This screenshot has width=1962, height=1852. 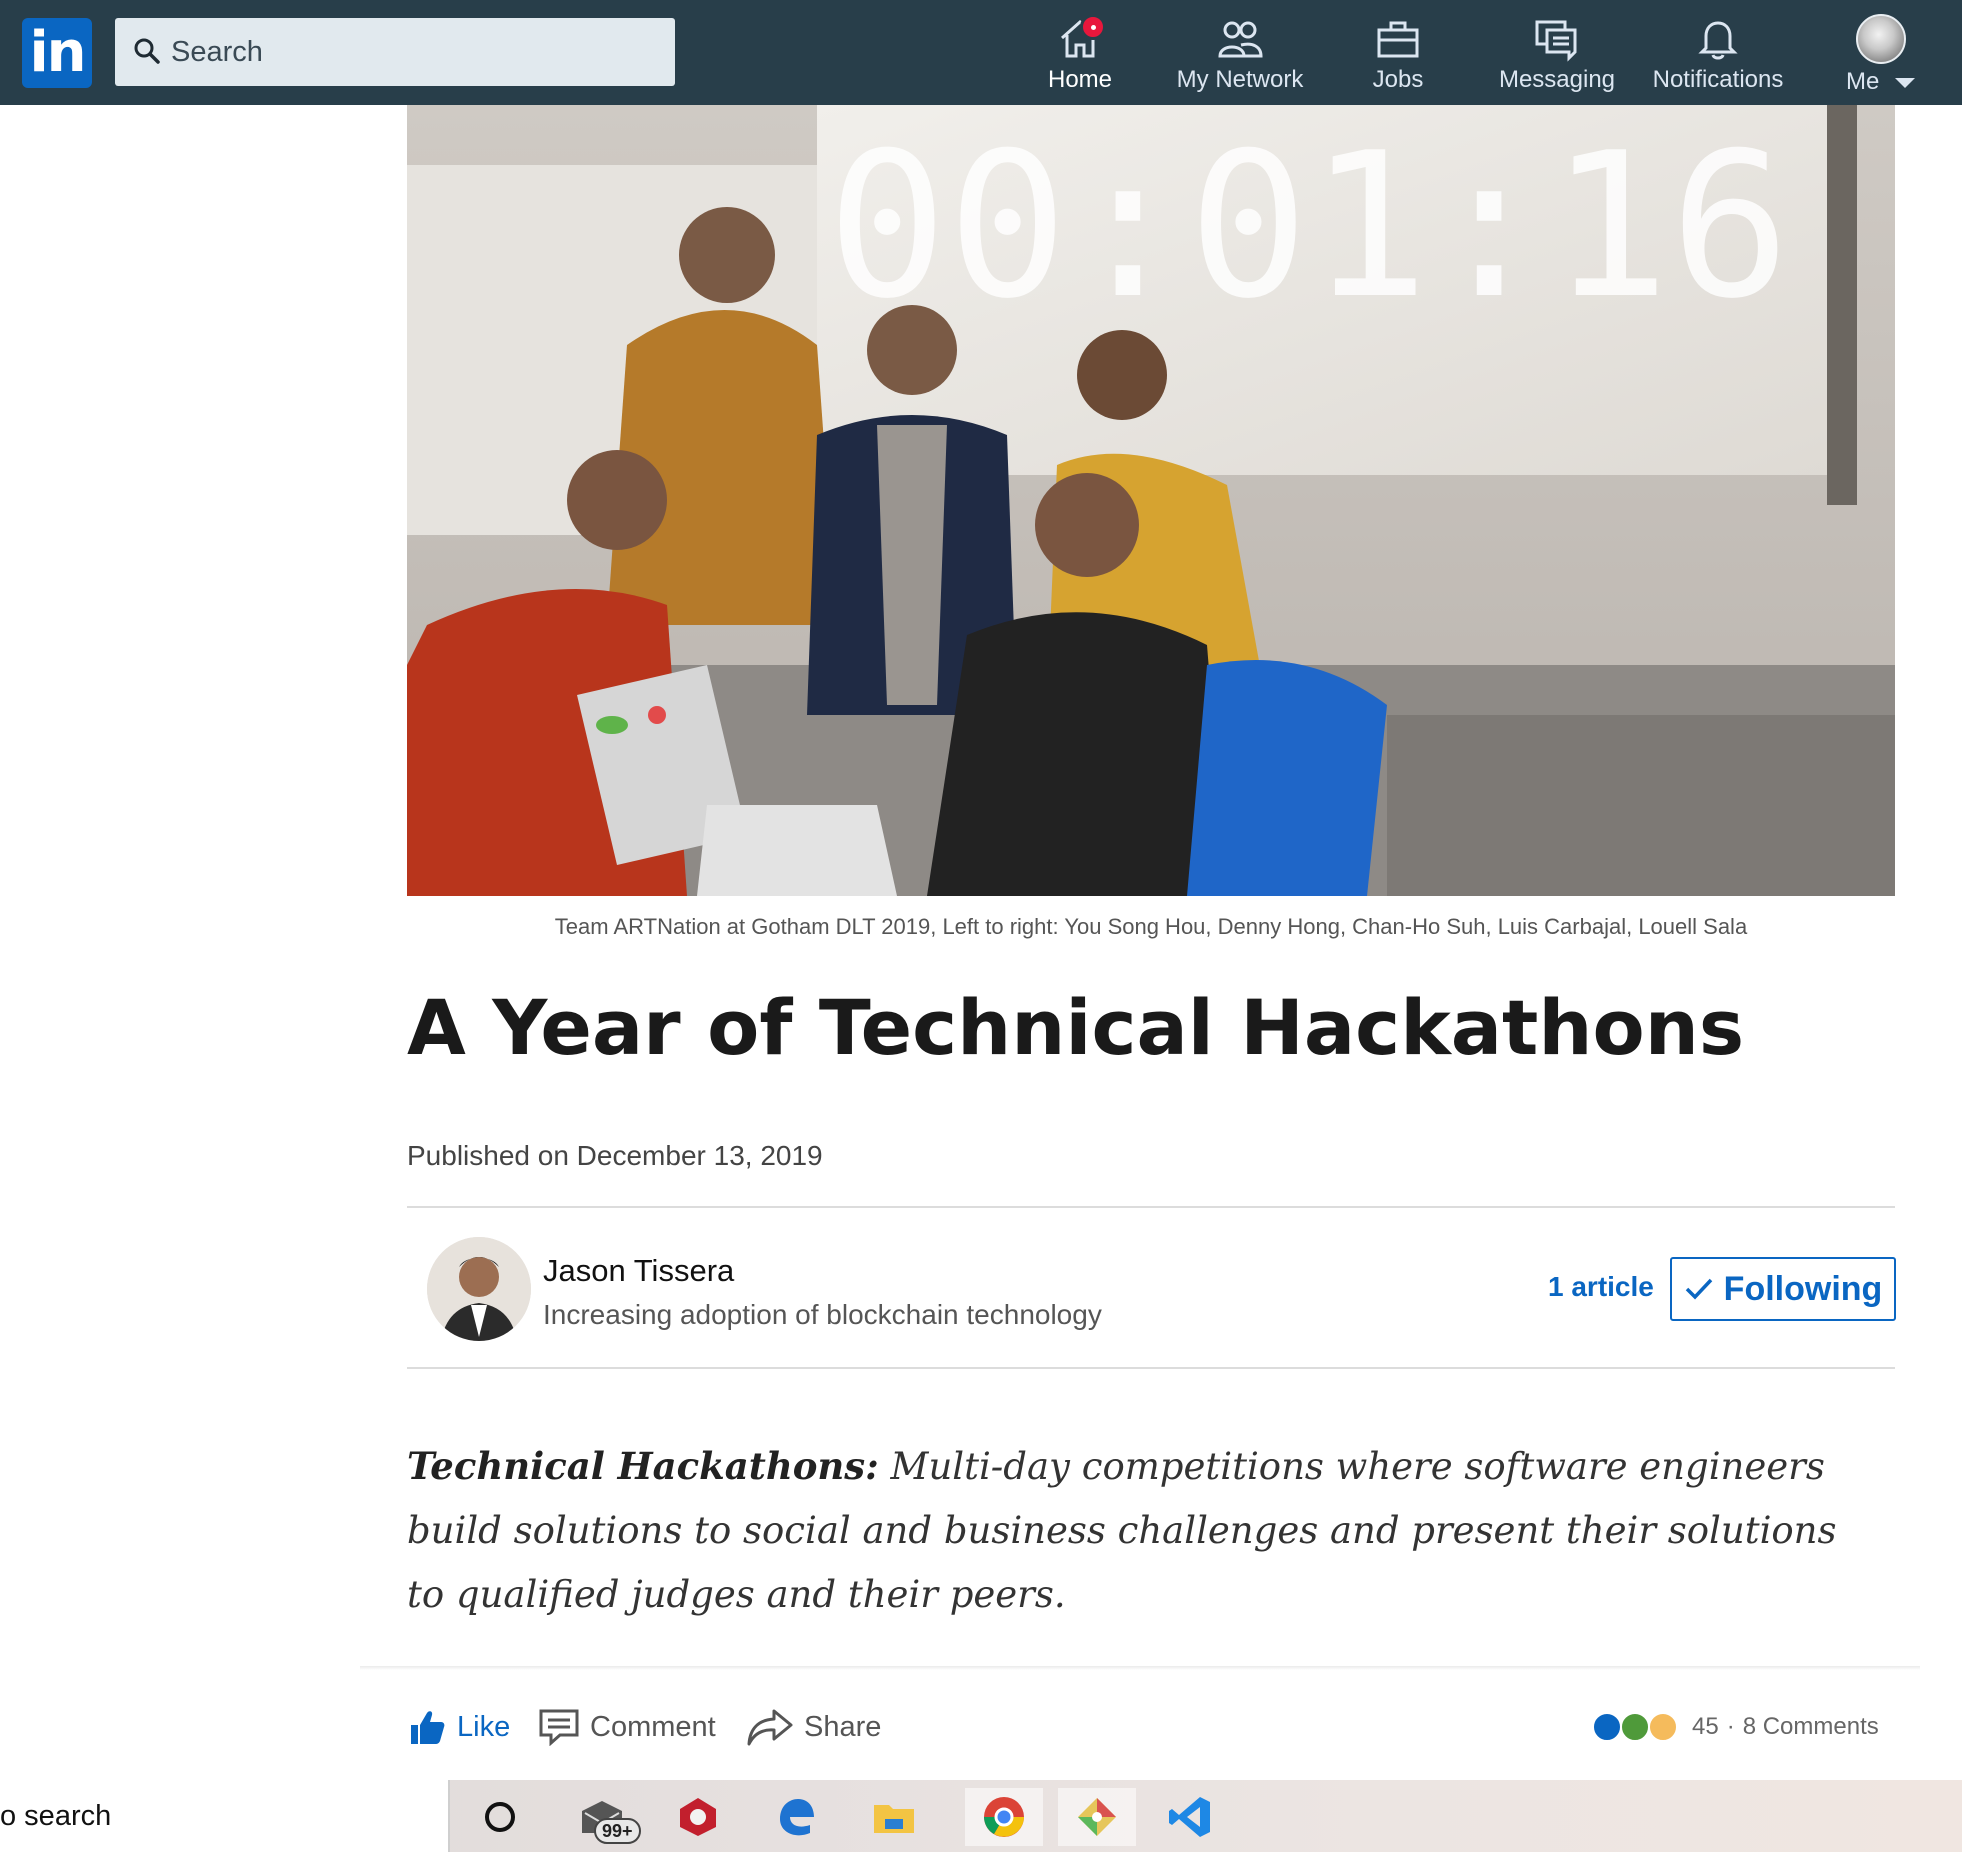 What do you see at coordinates (1607, 1727) in the screenshot?
I see `like-reaction-icon` at bounding box center [1607, 1727].